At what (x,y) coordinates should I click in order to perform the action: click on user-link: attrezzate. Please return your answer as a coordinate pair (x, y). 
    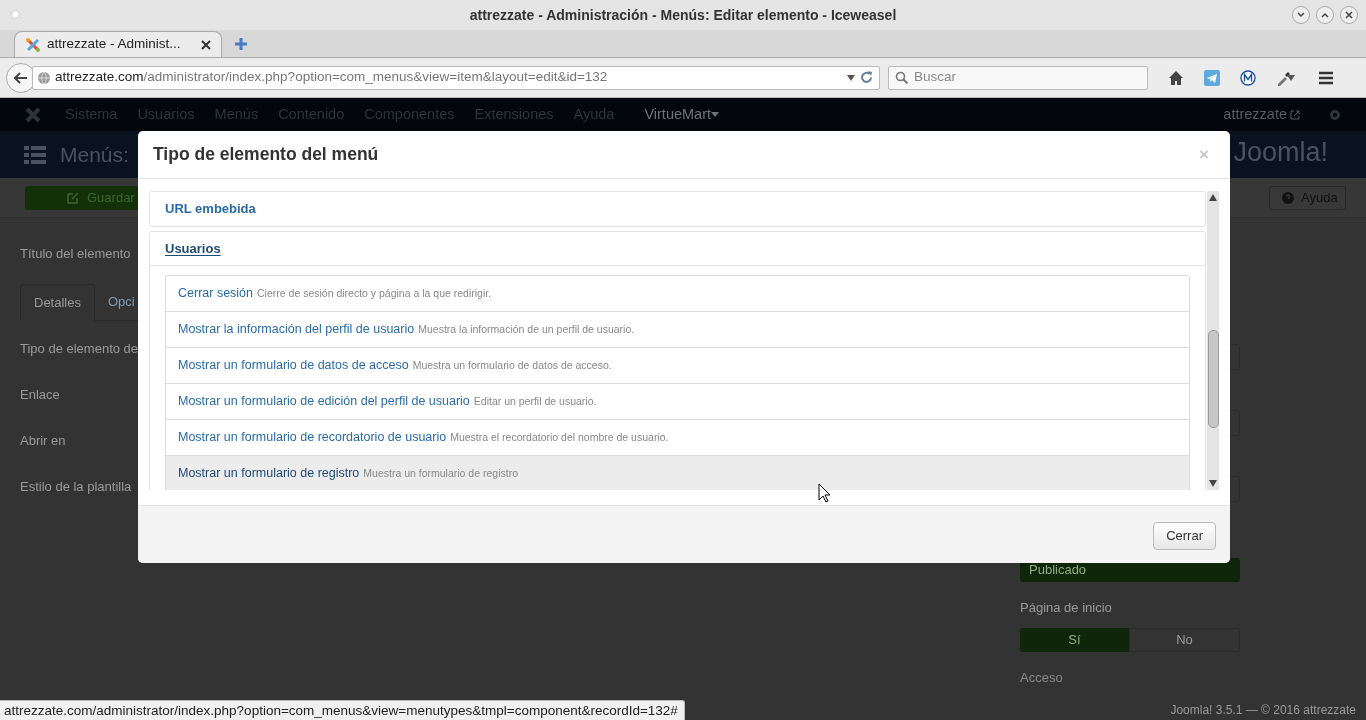
    Looking at the image, I should click on (1255, 114).